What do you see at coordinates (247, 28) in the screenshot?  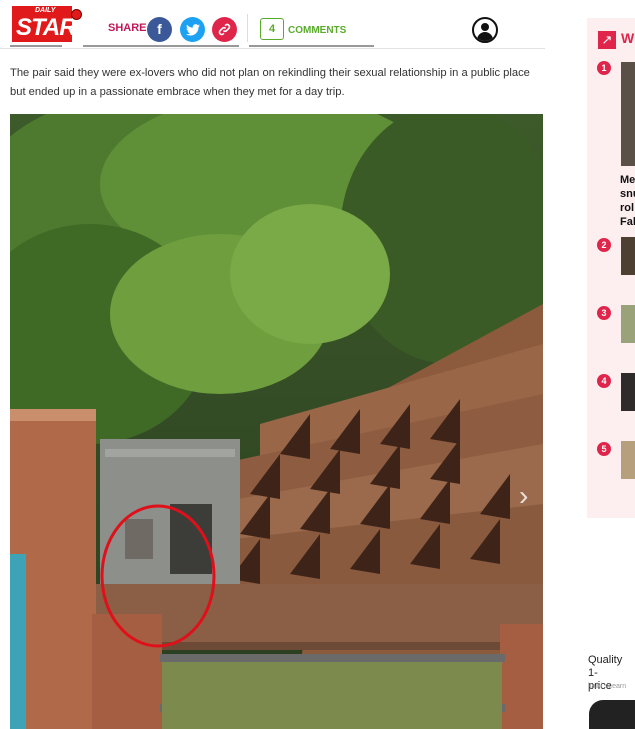 I see `header-divider` at bounding box center [247, 28].